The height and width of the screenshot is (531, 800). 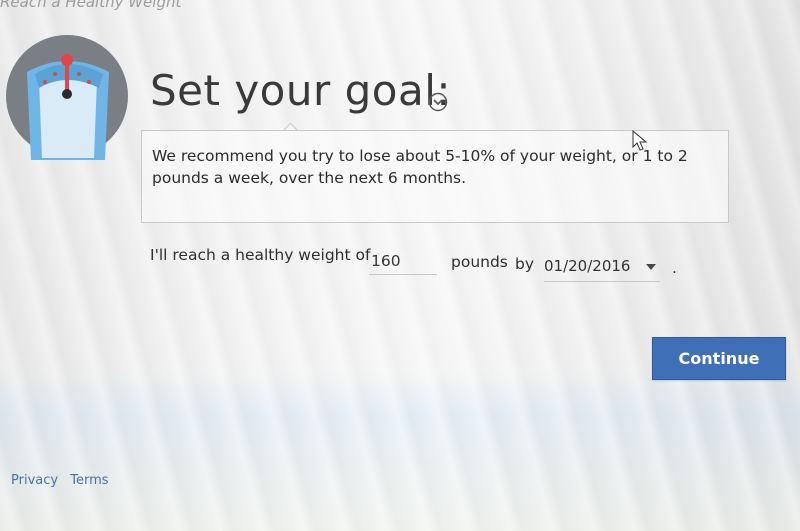 What do you see at coordinates (525, 264) in the screenshot?
I see `by-label: by` at bounding box center [525, 264].